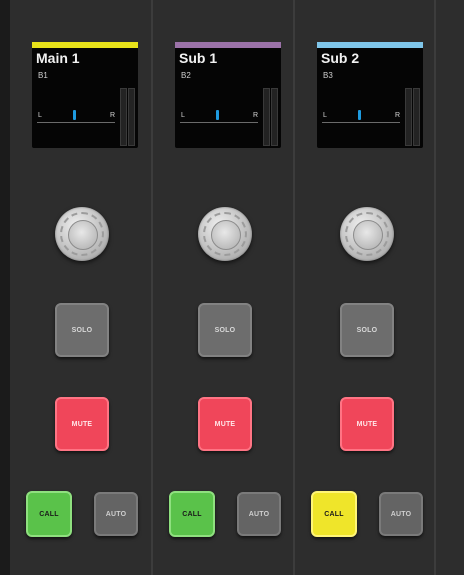 This screenshot has width=464, height=575. Describe the element at coordinates (5, 287) in the screenshot. I see `mixer-left-edge` at that location.